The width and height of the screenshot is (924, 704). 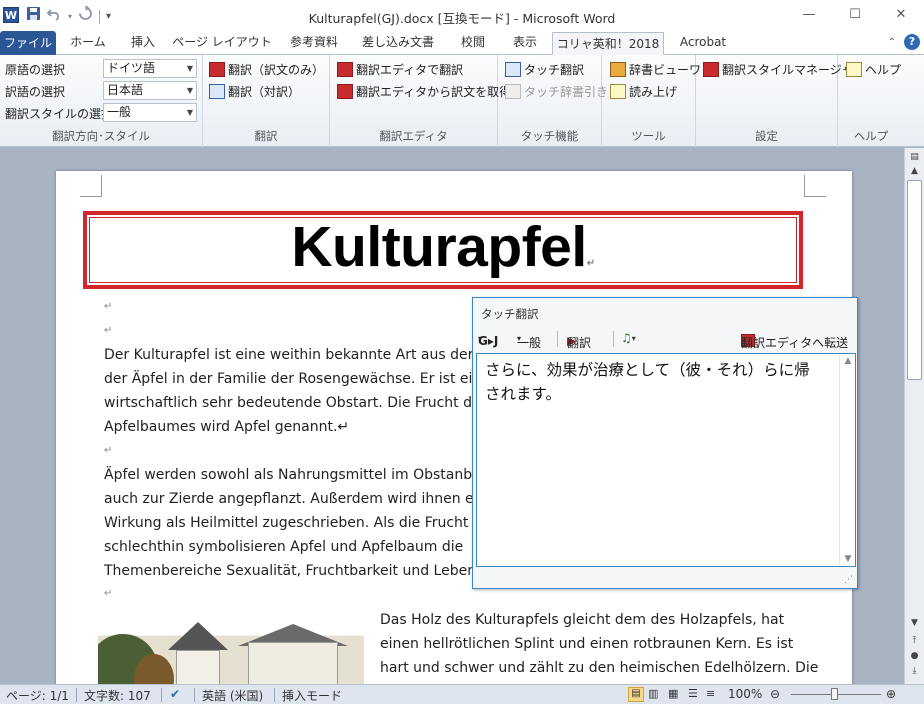 What do you see at coordinates (892, 42) in the screenshot?
I see `minimize-ribbon-icon: ⌃` at bounding box center [892, 42].